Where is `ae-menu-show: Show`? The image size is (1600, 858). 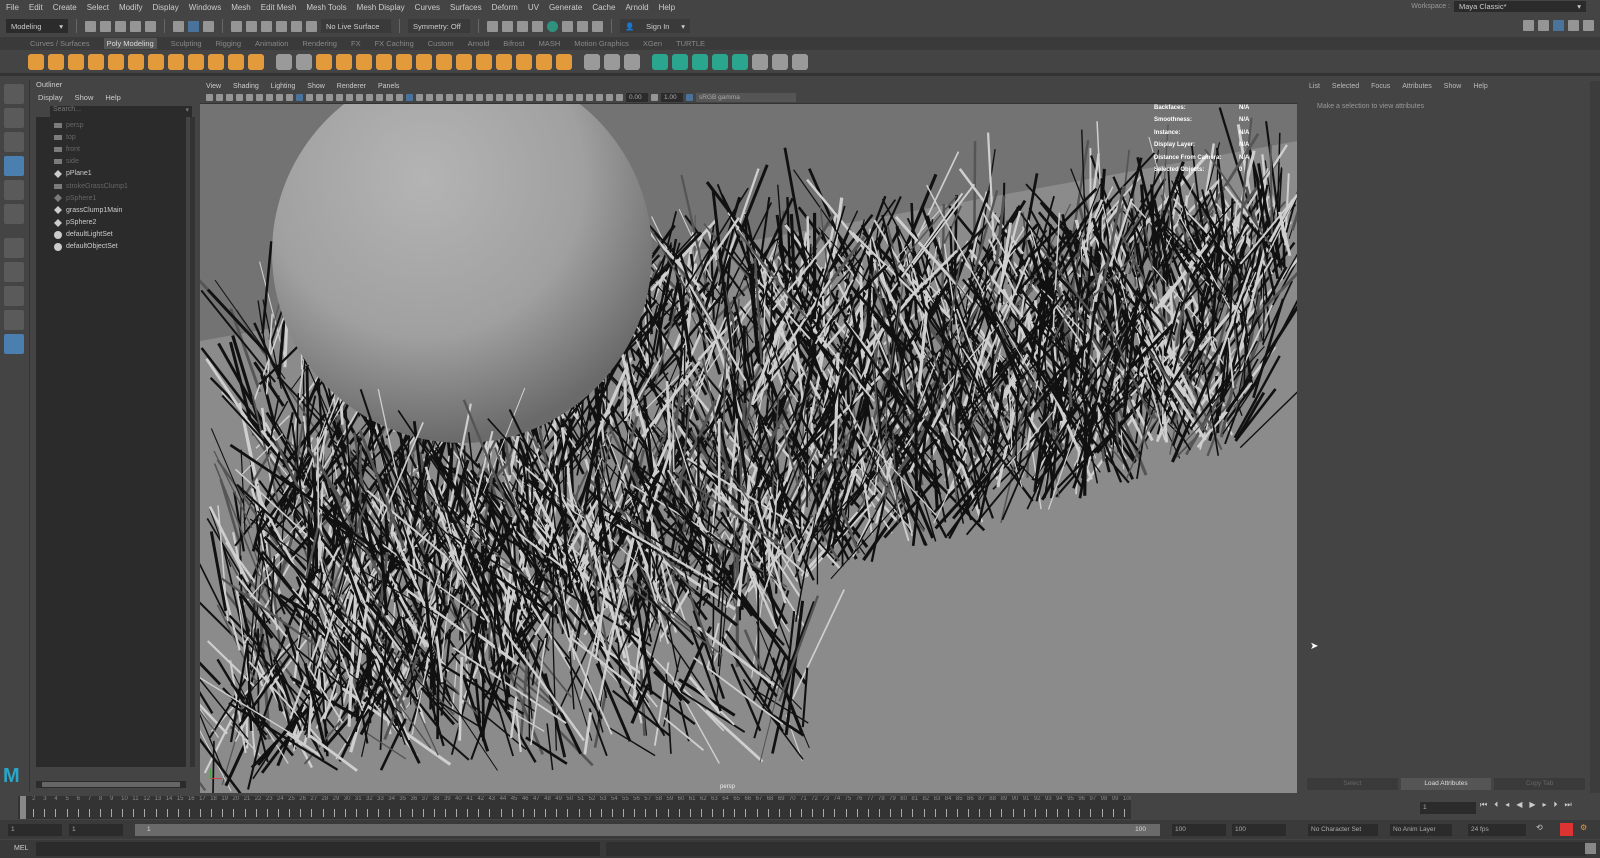
ae-menu-show: Show is located at coordinates (1453, 86).